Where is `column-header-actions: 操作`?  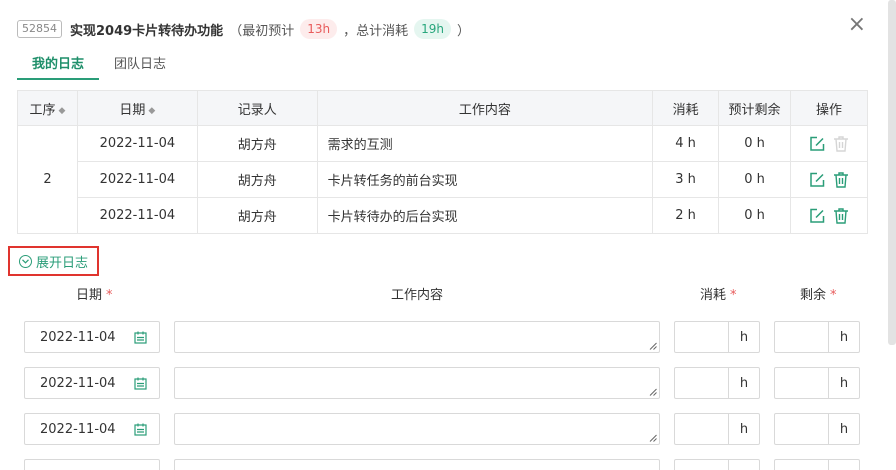 column-header-actions: 操作 is located at coordinates (829, 108).